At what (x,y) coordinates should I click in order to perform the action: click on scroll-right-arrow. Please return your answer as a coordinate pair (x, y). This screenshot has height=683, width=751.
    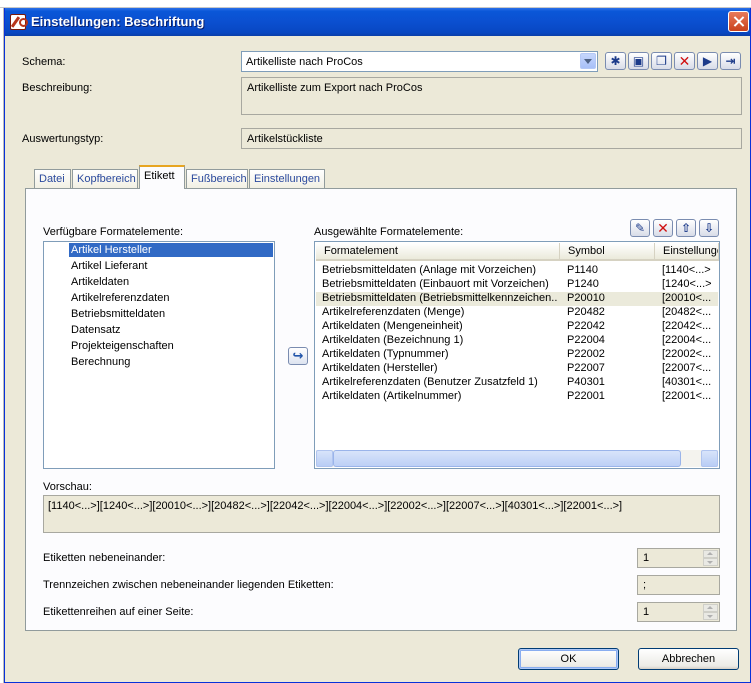
    Looking at the image, I should click on (709, 458).